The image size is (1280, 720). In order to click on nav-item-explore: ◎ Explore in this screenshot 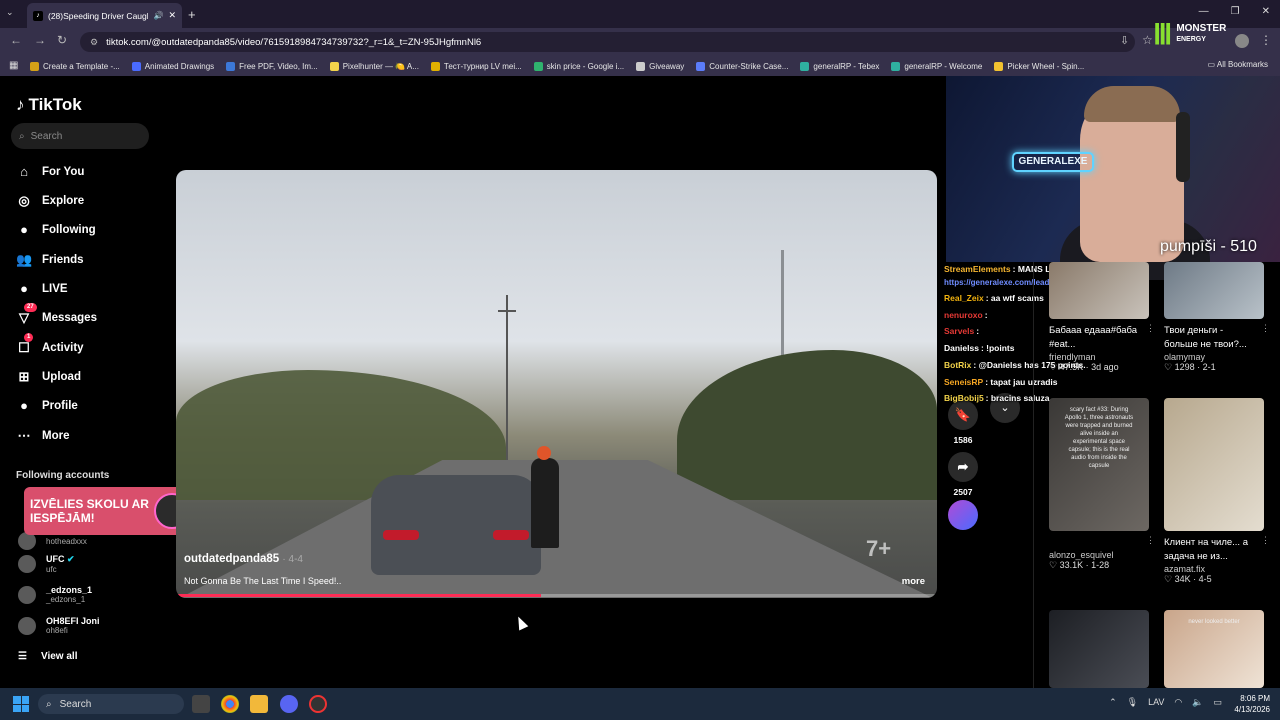, I will do `click(50, 201)`.